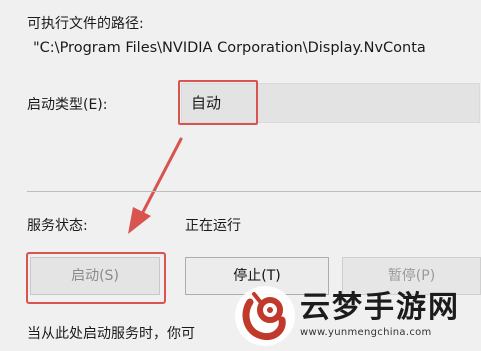 This screenshot has height=351, width=481. I want to click on service-status-value: 正在运行, so click(213, 226).